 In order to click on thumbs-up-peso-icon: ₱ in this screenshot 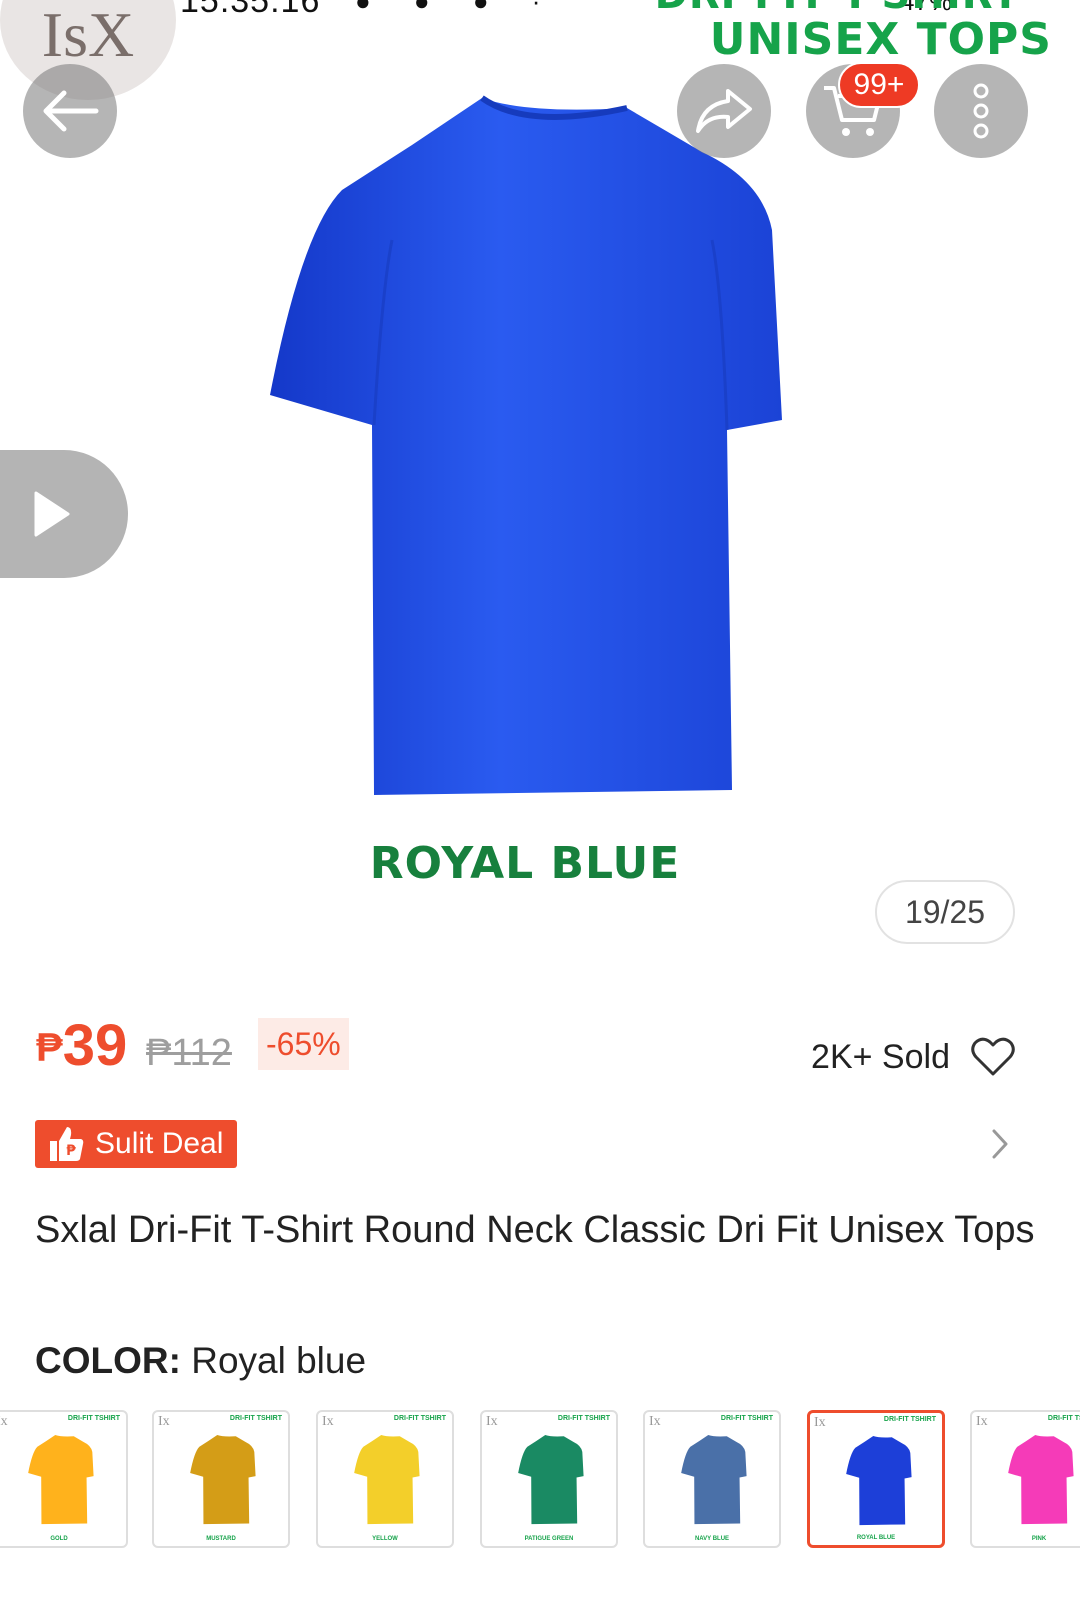, I will do `click(67, 1144)`.